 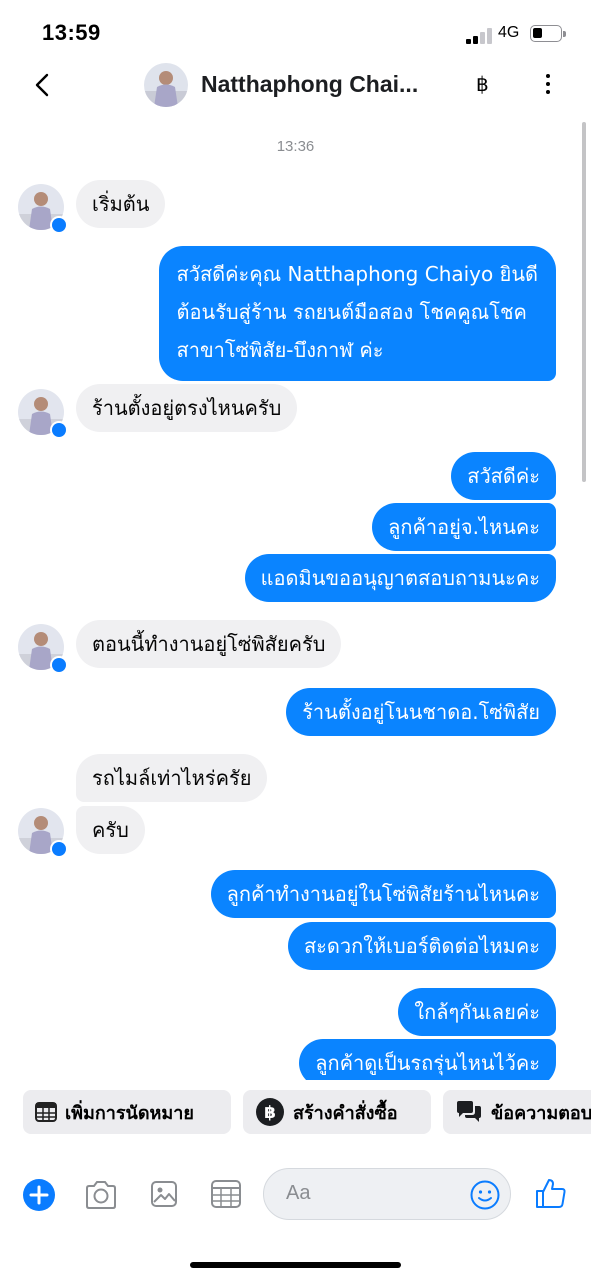 I want to click on chip-label: เพิ่มการนัดหมาย, so click(x=129, y=1113).